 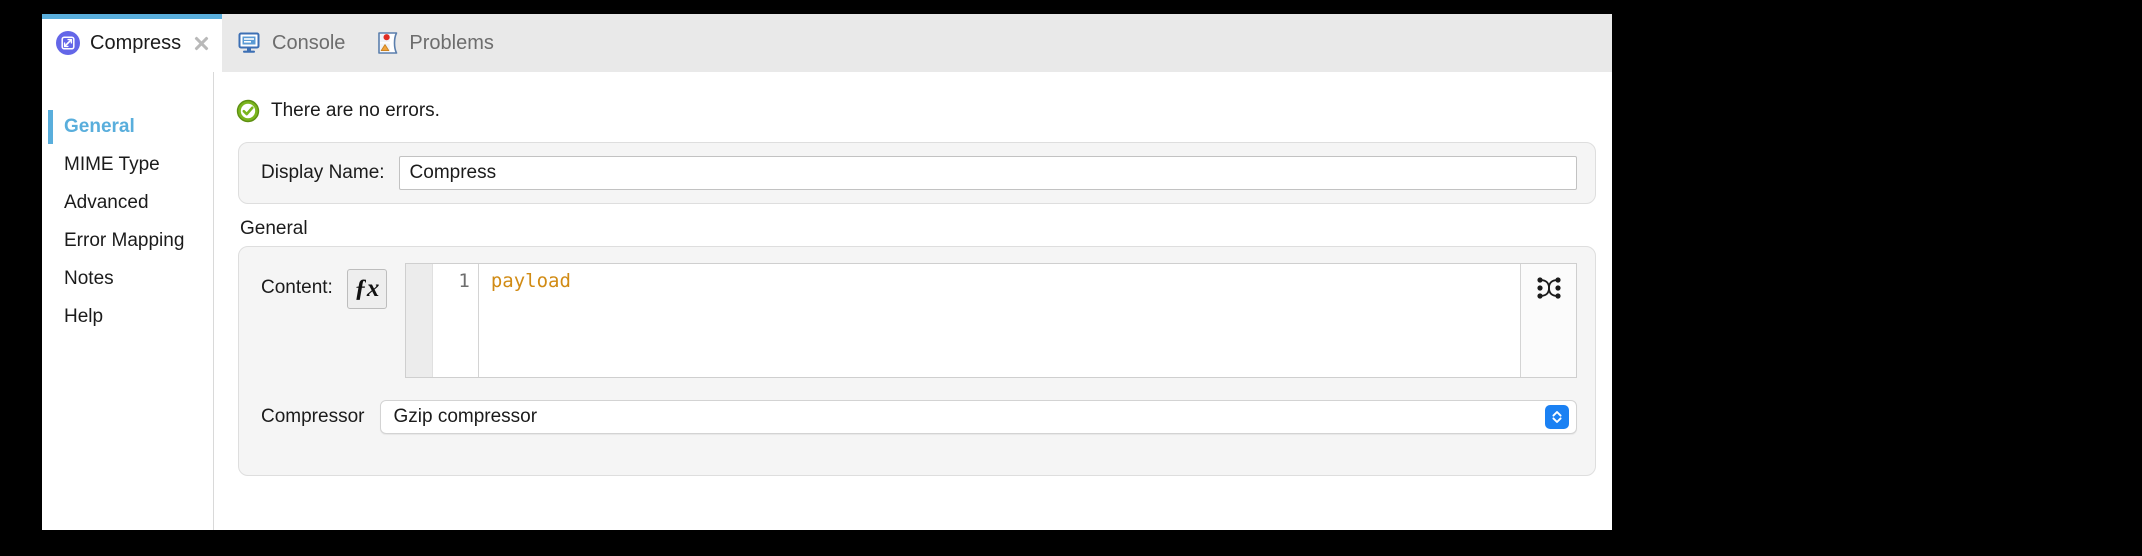 What do you see at coordinates (451, 42) in the screenshot?
I see `tab-problems-label: Problems` at bounding box center [451, 42].